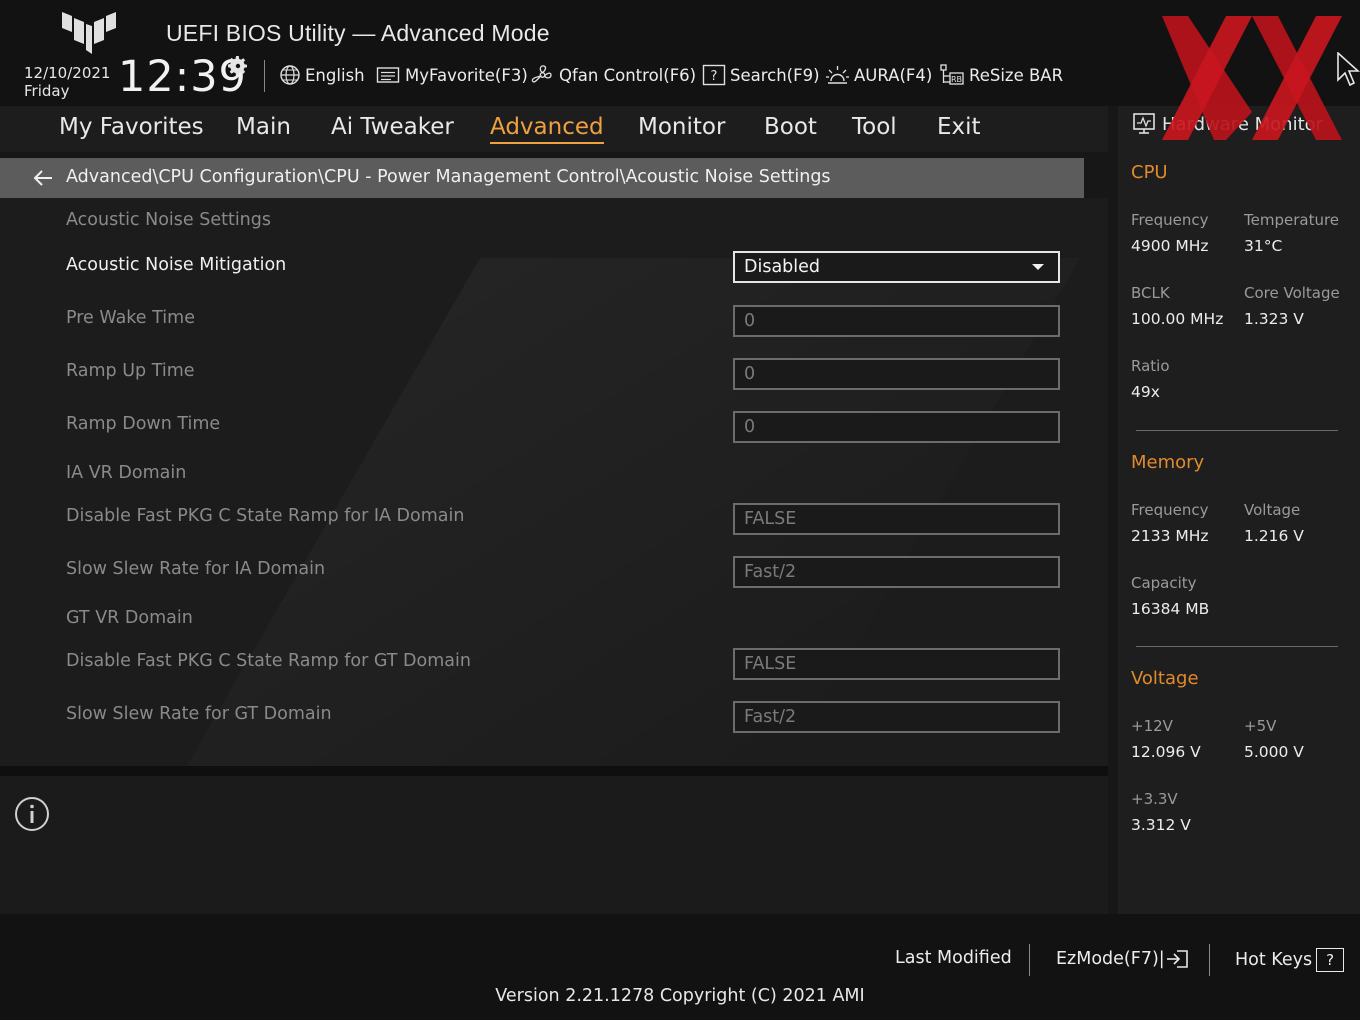 The height and width of the screenshot is (1020, 1360). Describe the element at coordinates (130, 318) in the screenshot. I see `pre-wake-time-label: Pre Wake Time` at that location.